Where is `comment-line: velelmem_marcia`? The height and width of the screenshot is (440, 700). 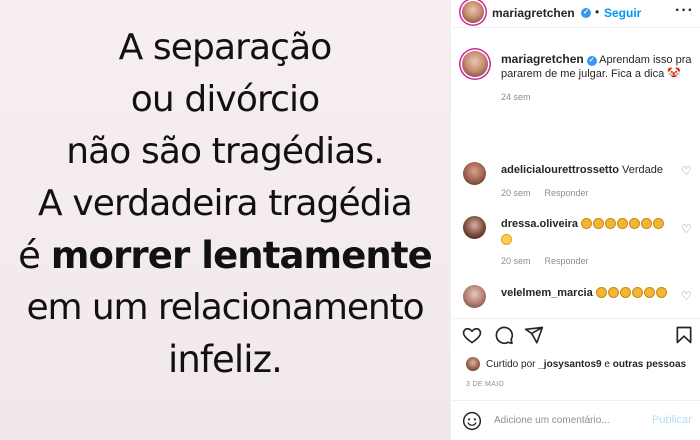
comment-line: velelmem_marcia is located at coordinates (584, 293).